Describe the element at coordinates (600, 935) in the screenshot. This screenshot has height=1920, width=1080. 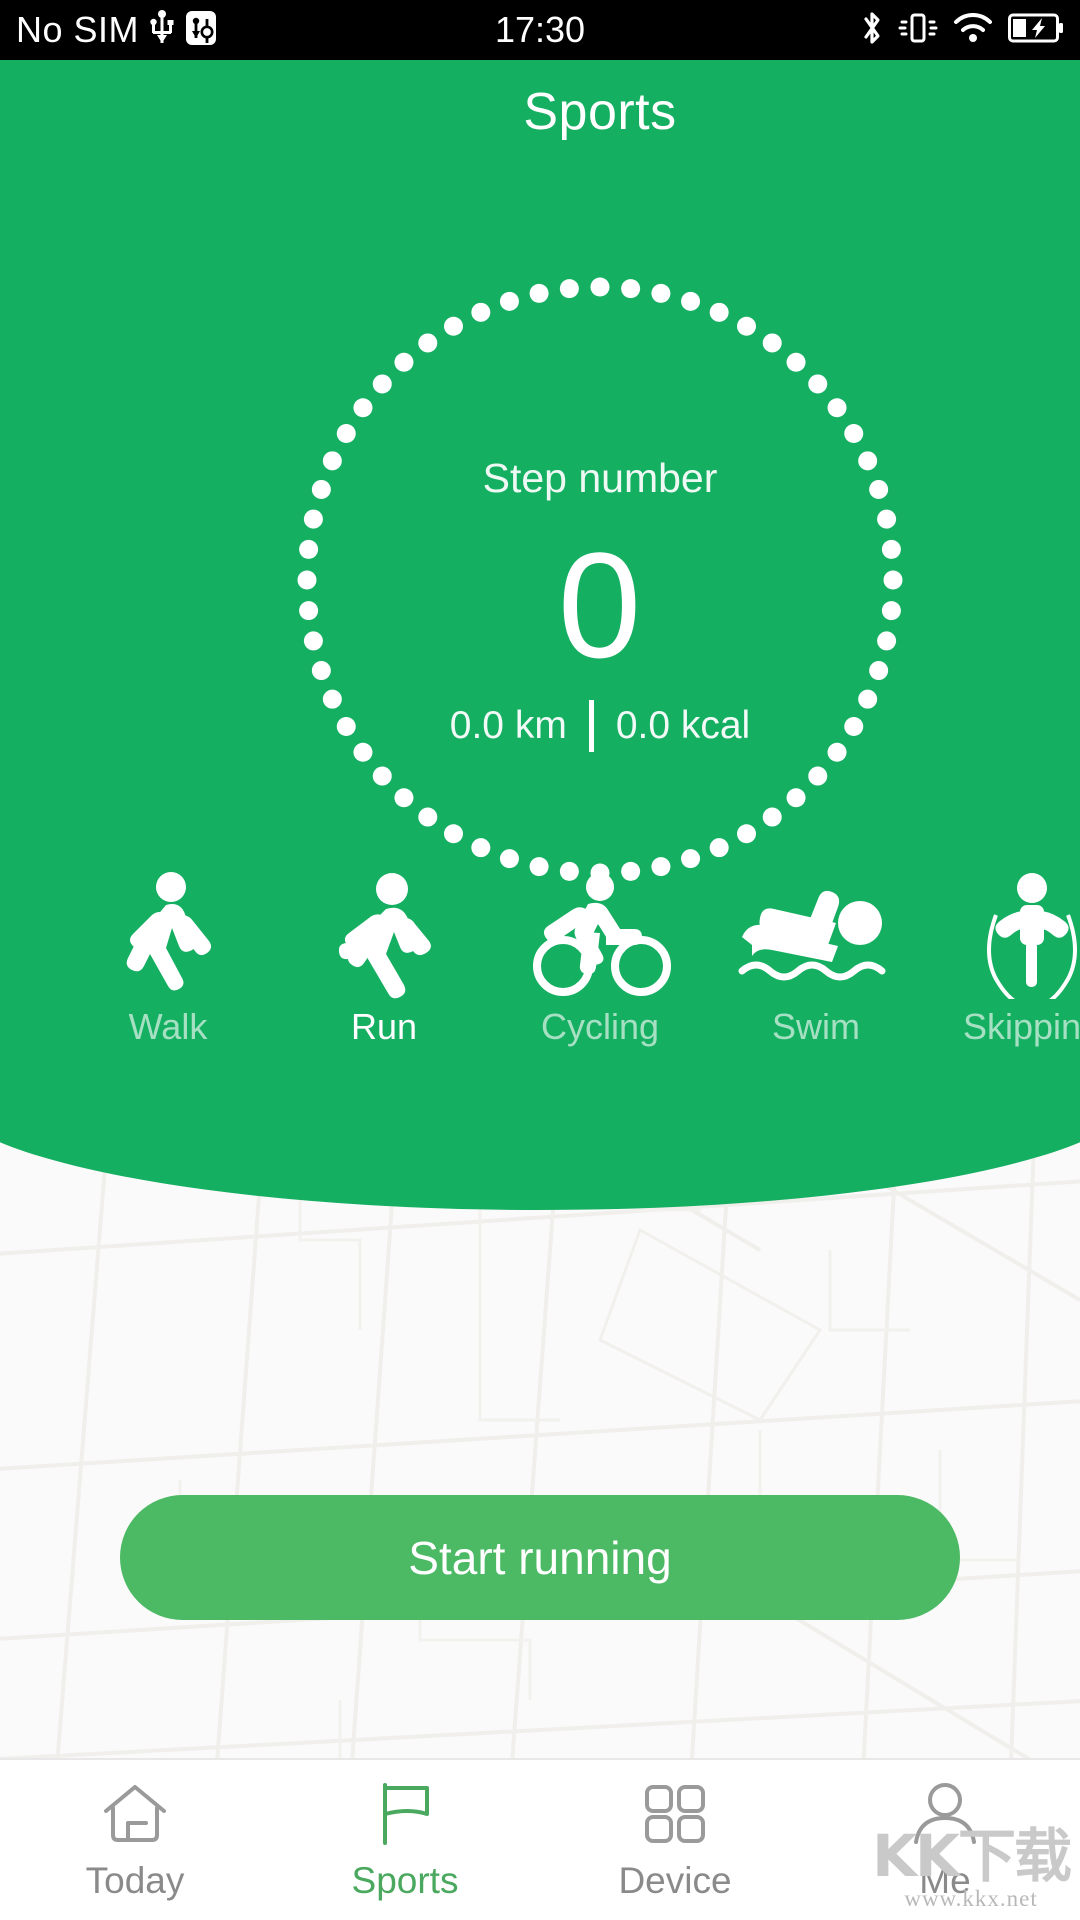
I see `cycling-icon` at that location.